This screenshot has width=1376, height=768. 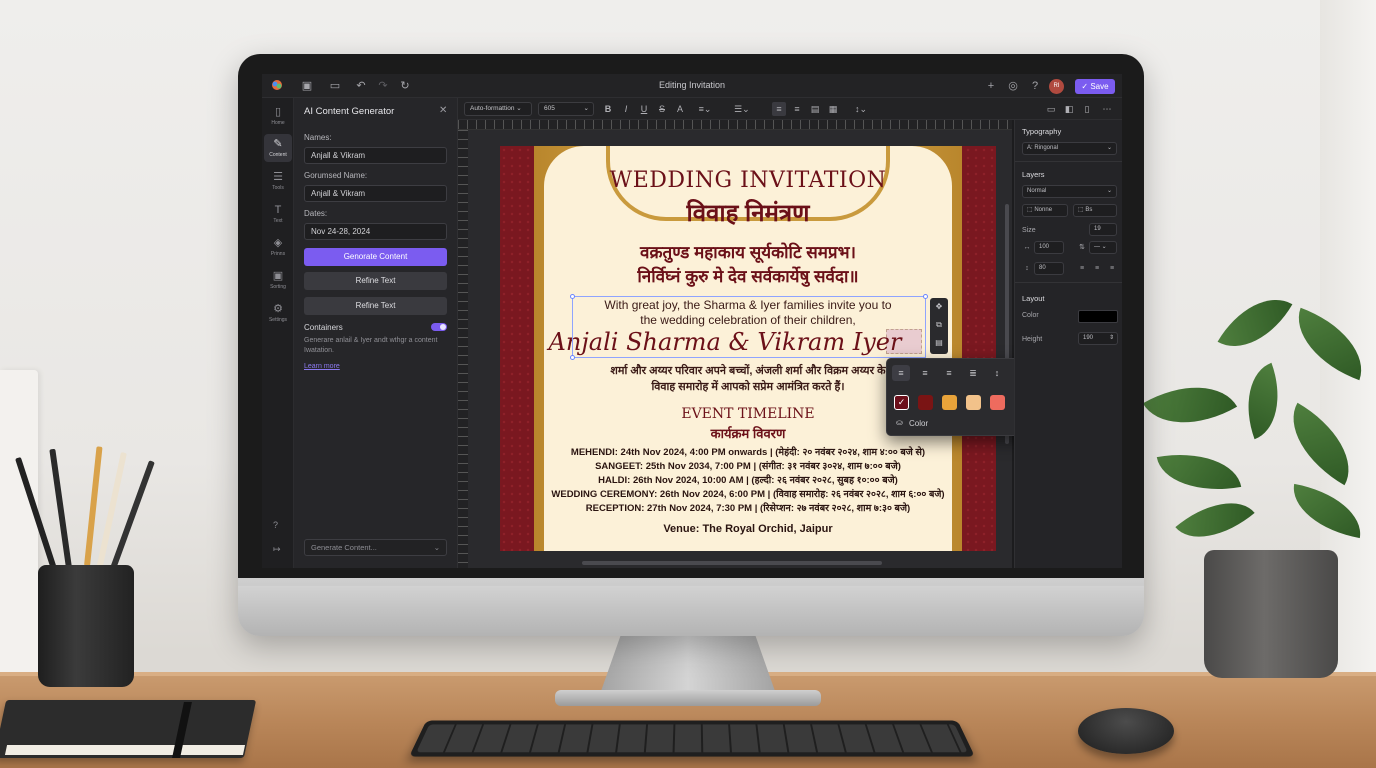 I want to click on rail-item-tools: ☰ Tools, so click(x=278, y=181).